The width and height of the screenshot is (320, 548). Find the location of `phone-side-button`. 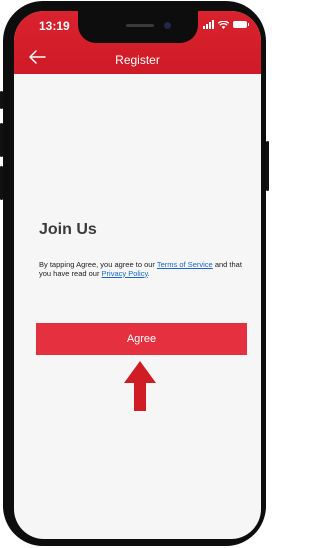

phone-side-button is located at coordinates (1, 100).